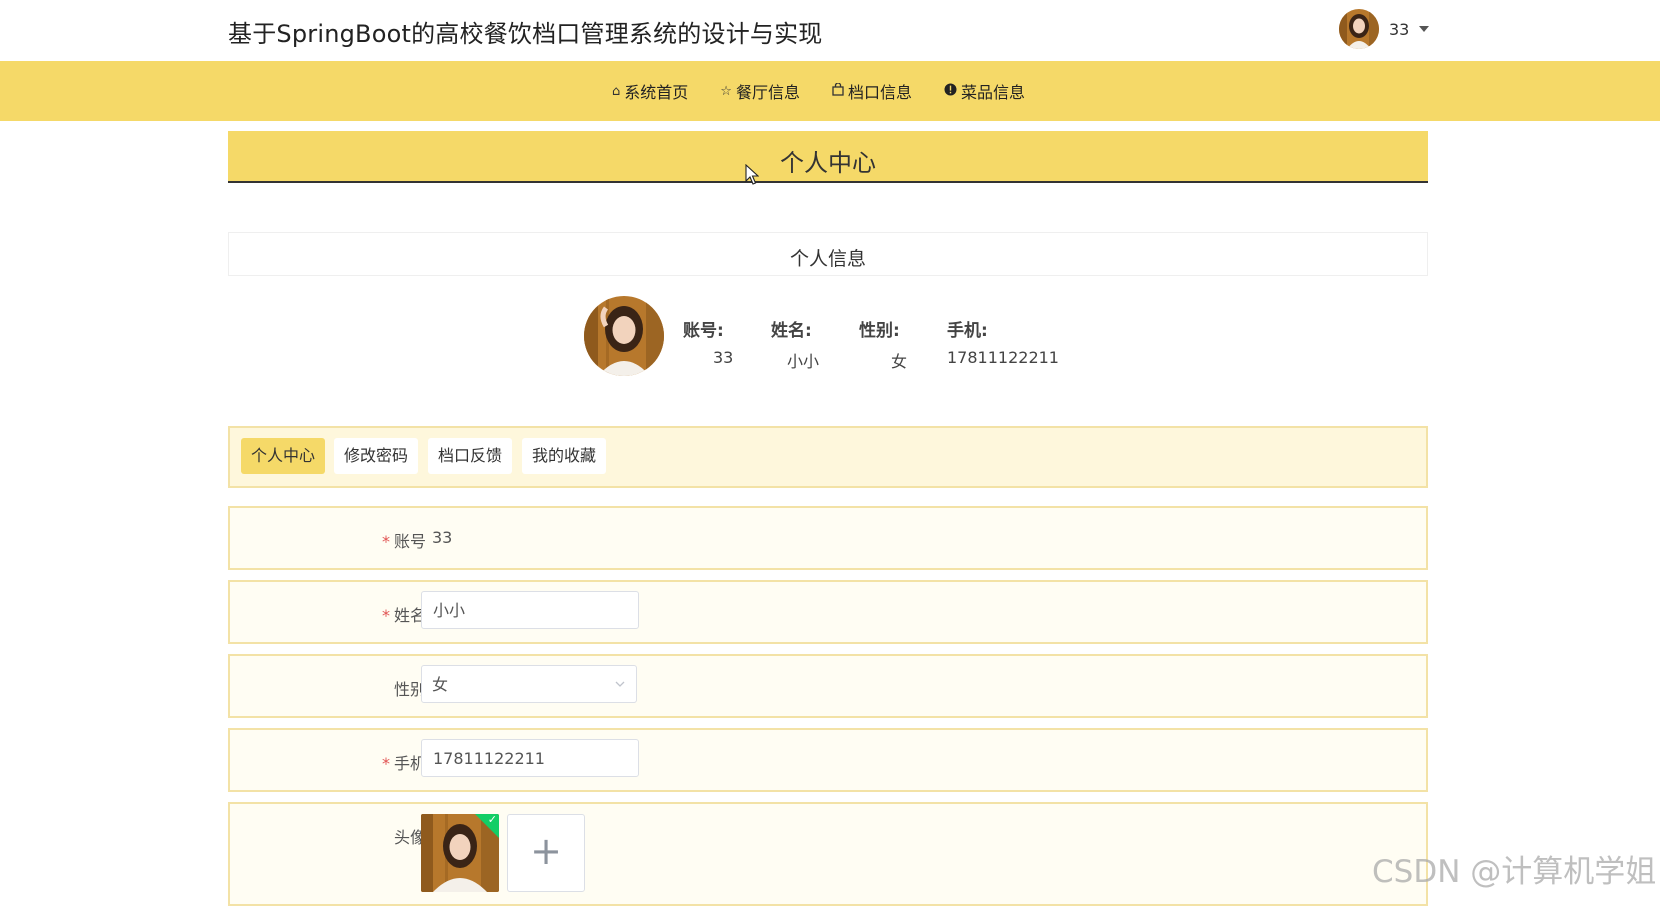 This screenshot has width=1660, height=906. What do you see at coordinates (440, 684) in the screenshot?
I see `gender-selected-value: 女` at bounding box center [440, 684].